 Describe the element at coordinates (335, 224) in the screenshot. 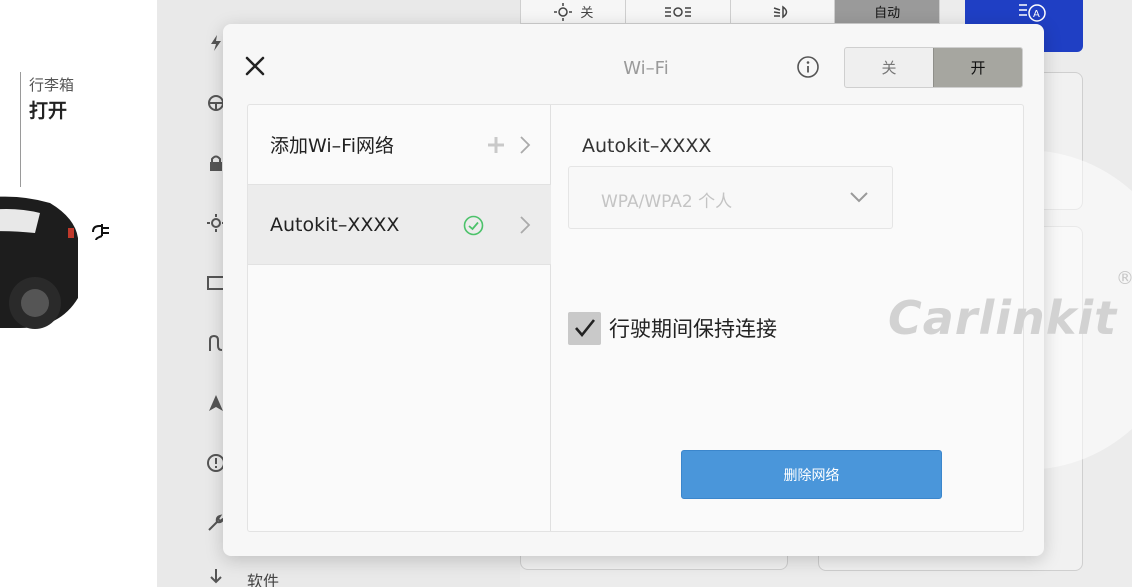

I see `network-item-name: Autokit–XXXX` at that location.